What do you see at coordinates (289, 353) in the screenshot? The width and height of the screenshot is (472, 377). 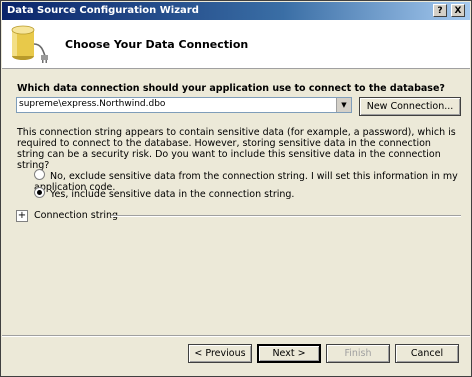 I see `next-button: Next >` at bounding box center [289, 353].